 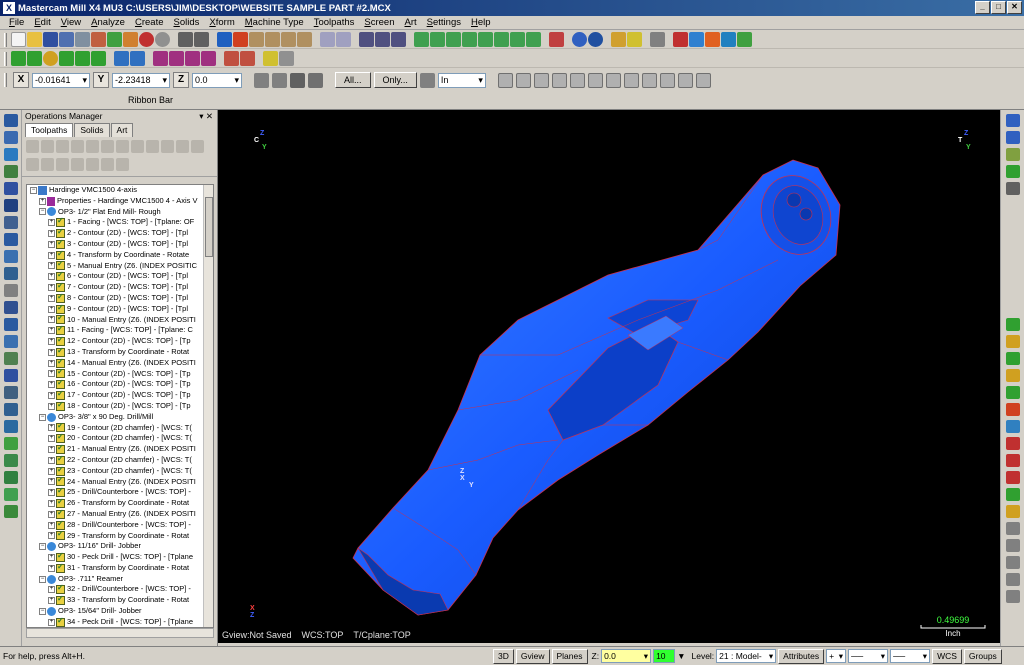 I want to click on toolpath-operation-row: +9 - Contour (2D) - [WCS: TOP] - [Tpl, so click(x=120, y=309).